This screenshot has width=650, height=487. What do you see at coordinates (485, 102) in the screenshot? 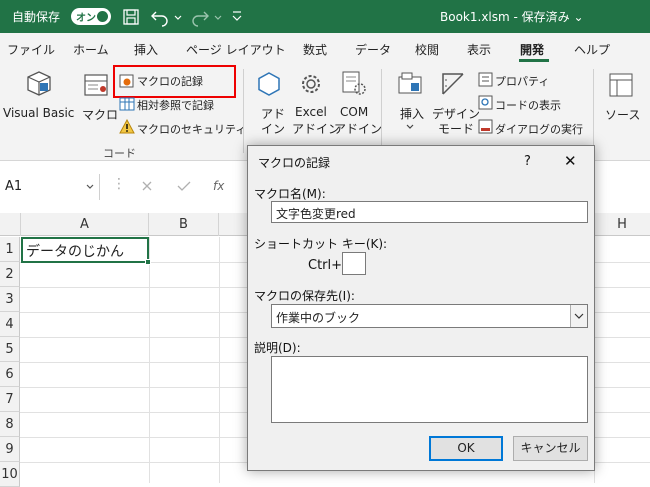
I see `view-code-icon` at bounding box center [485, 102].